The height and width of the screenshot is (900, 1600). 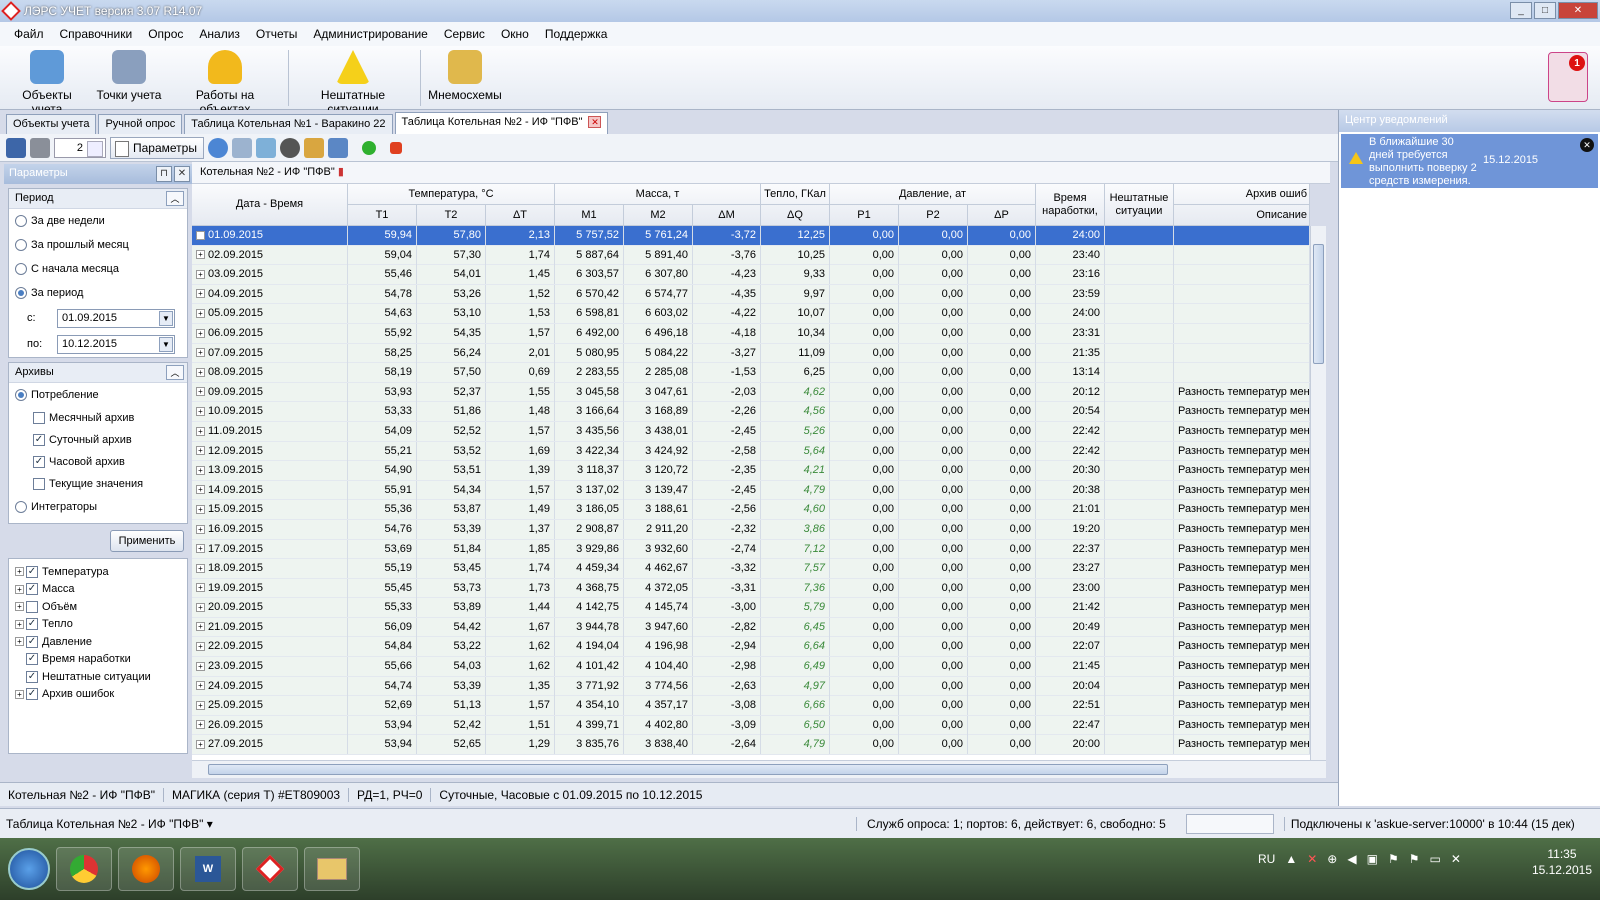 I want to click on archive-hourly: ✓ Часовой архив, so click(x=98, y=462).